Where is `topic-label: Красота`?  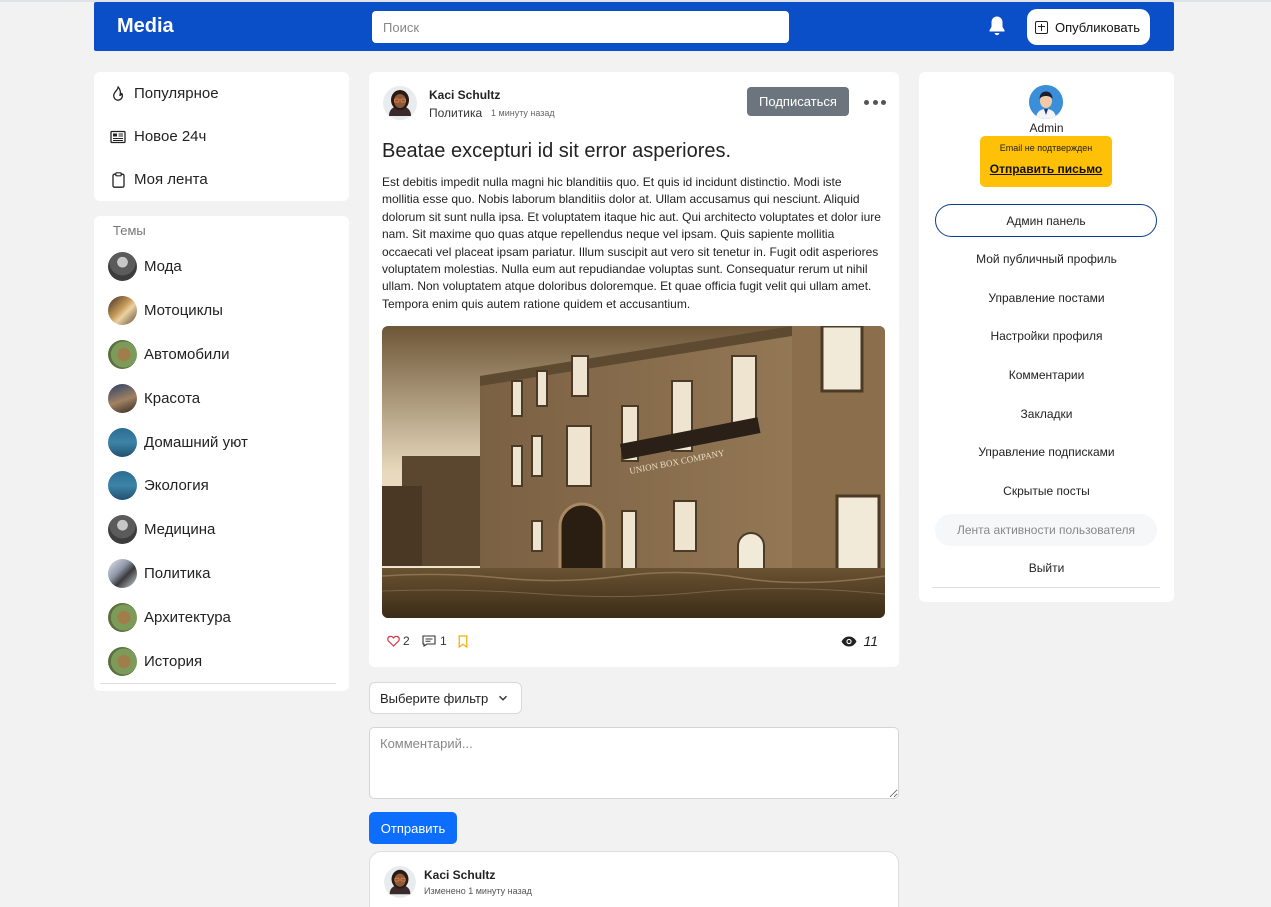 topic-label: Красота is located at coordinates (172, 398).